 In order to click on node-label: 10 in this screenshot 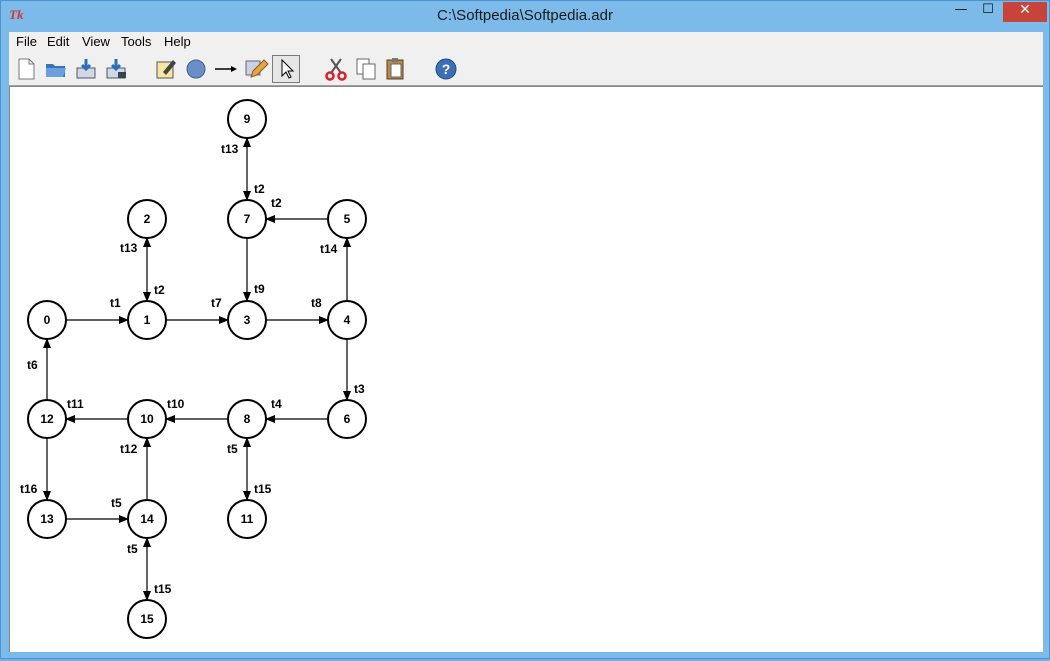, I will do `click(147, 419)`.